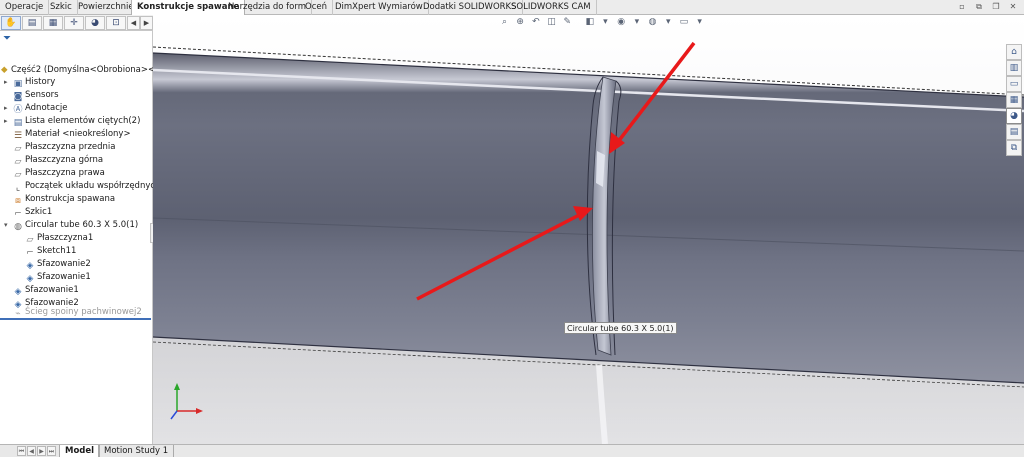 The image size is (1024, 457). Describe the element at coordinates (1014, 52) in the screenshot. I see `task-pane-home-icon: ⌂` at that location.